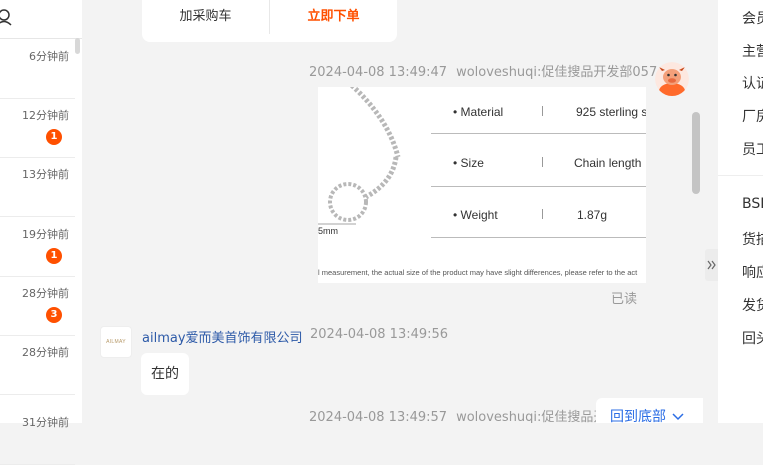  What do you see at coordinates (45, 115) in the screenshot?
I see `conversation-time: 12分钟前` at bounding box center [45, 115].